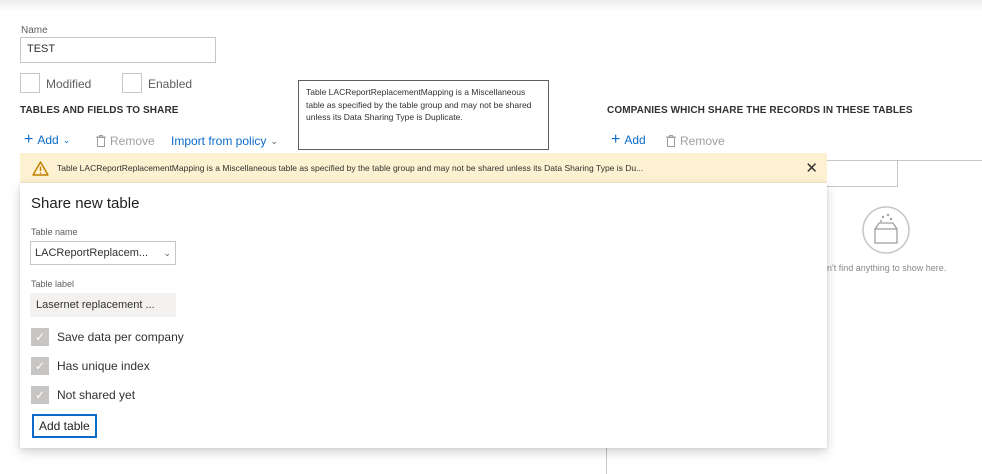 Image resolution: width=982 pixels, height=474 pixels. What do you see at coordinates (606, 460) in the screenshot?
I see `right-panel-border` at bounding box center [606, 460].